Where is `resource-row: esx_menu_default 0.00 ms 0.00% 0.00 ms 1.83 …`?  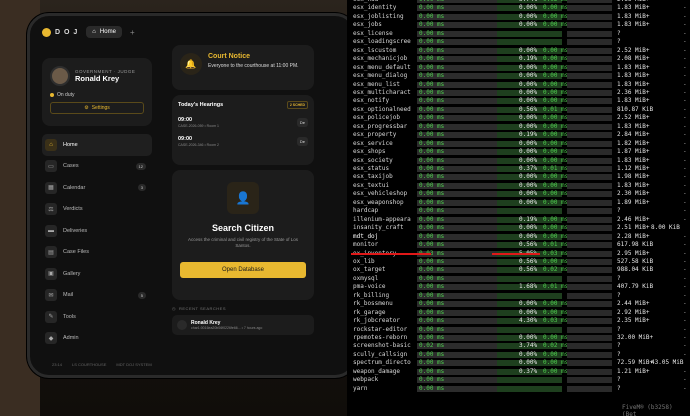
resource-row: esx_menu_default 0.00 ms 0.00% 0.00 ms 1.83 … is located at coordinates (518, 68).